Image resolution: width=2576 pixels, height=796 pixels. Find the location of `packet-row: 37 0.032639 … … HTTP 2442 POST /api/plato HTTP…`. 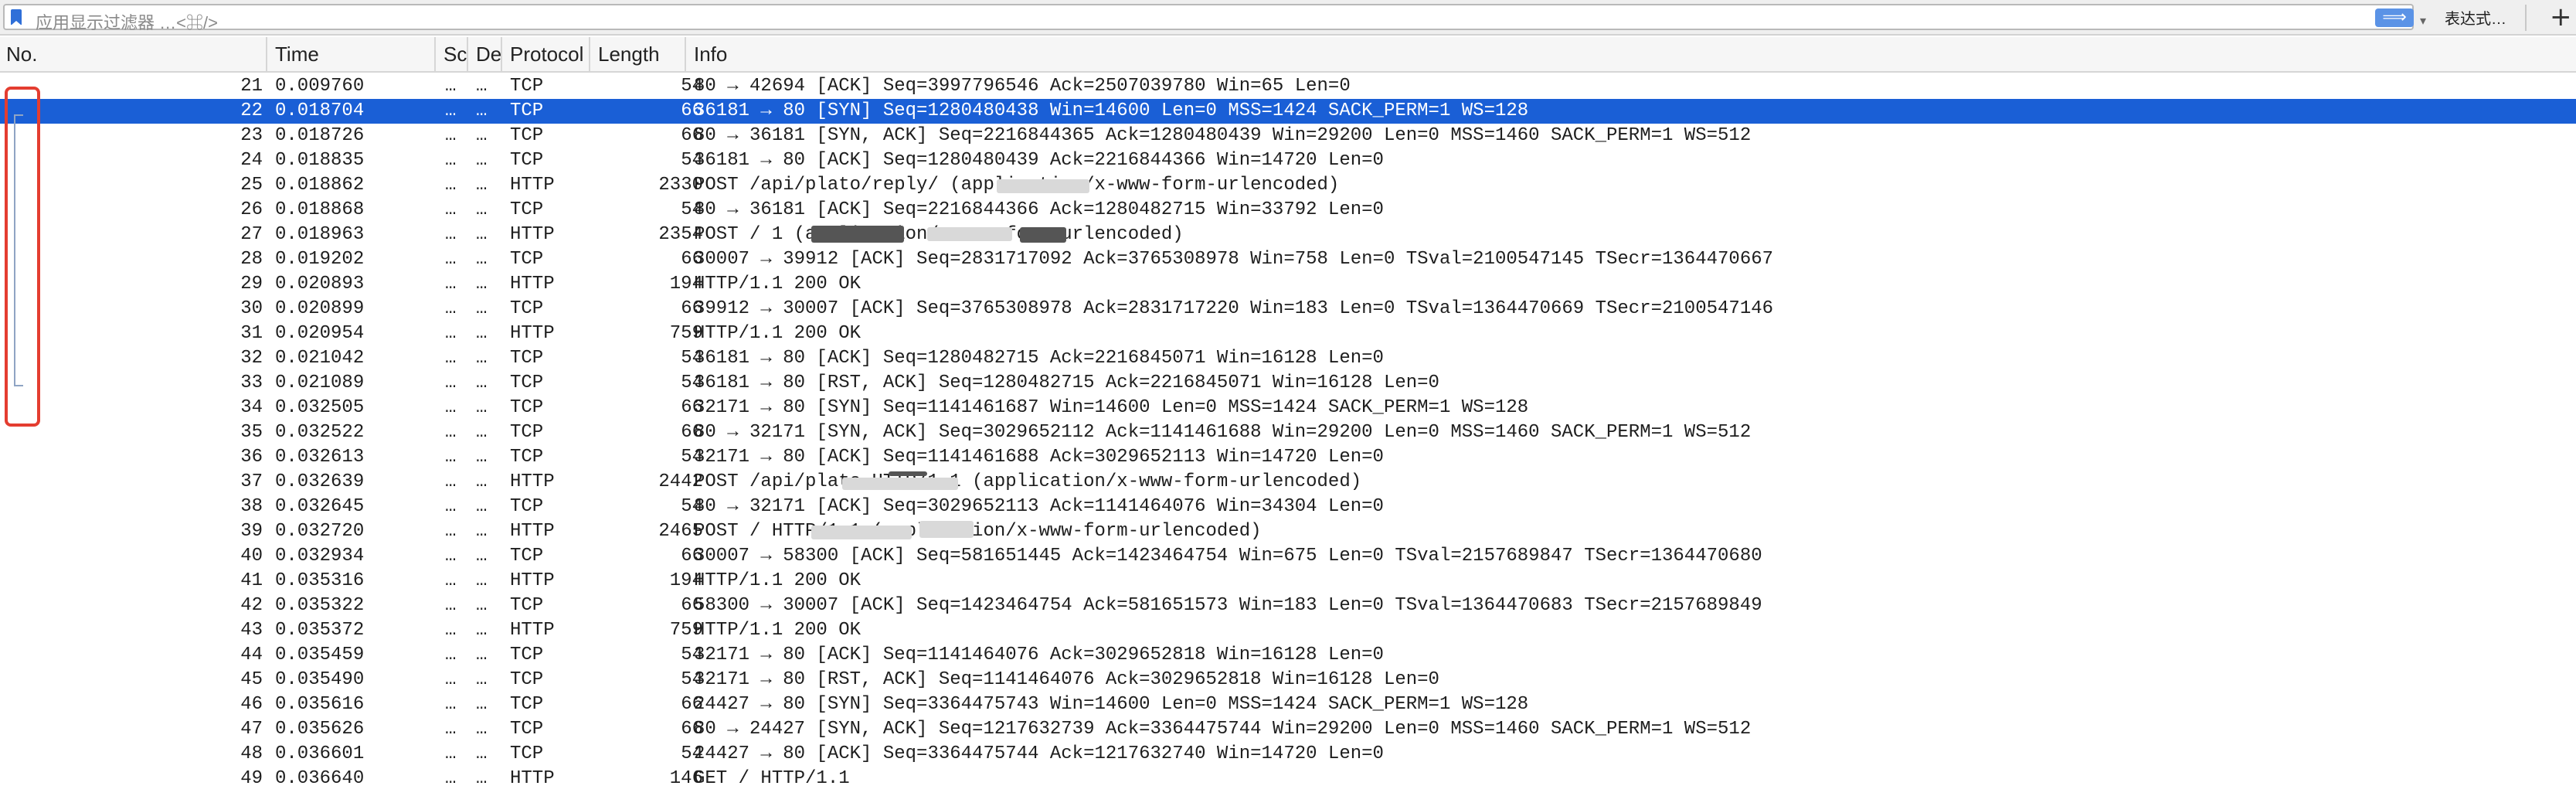

packet-row: 37 0.032639 … … HTTP 2442 POST /api/plato HTTP… is located at coordinates (1288, 483).